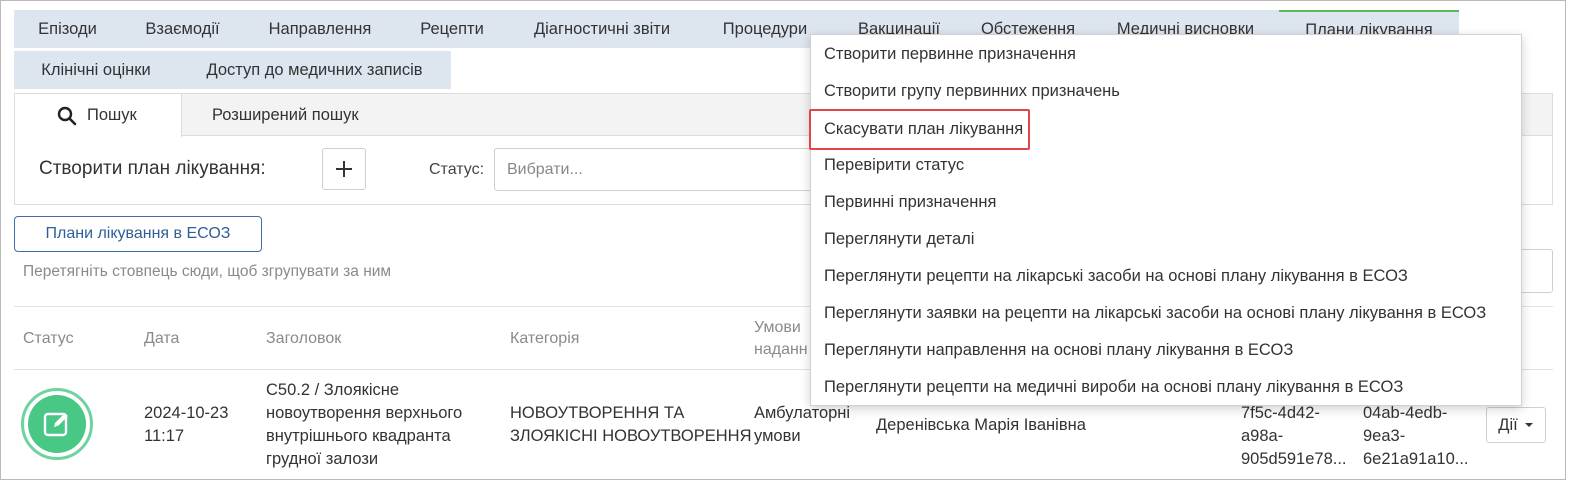 This screenshot has height=483, width=1577. What do you see at coordinates (802, 425) in the screenshot?
I see `cell-conditions: Амбулаторні умови` at bounding box center [802, 425].